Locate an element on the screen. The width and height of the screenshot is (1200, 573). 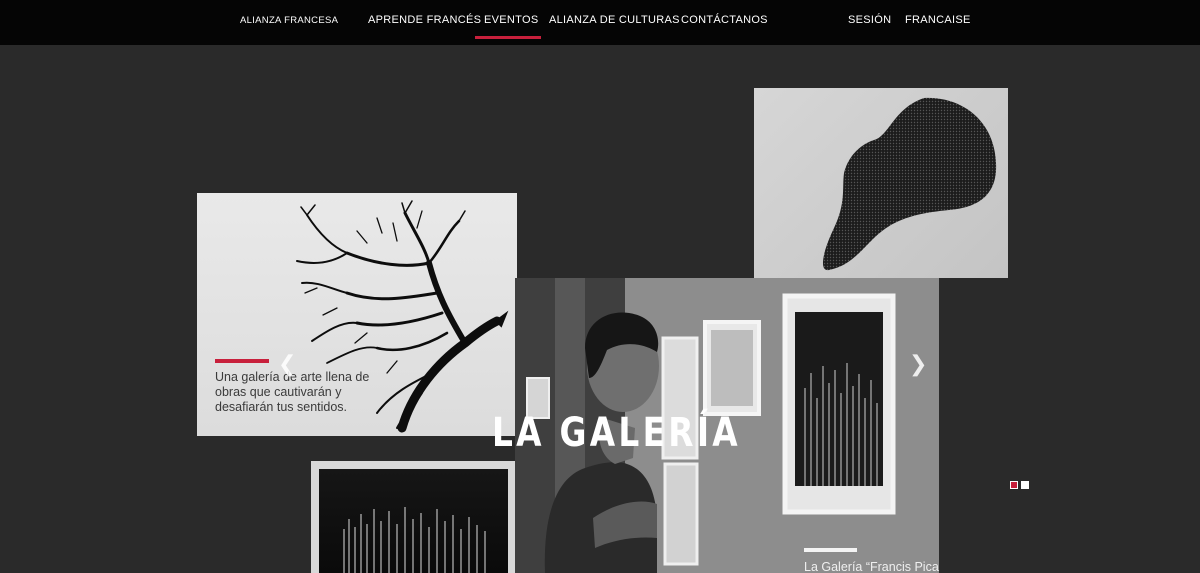
main-caption-bar is located at coordinates (830, 550).